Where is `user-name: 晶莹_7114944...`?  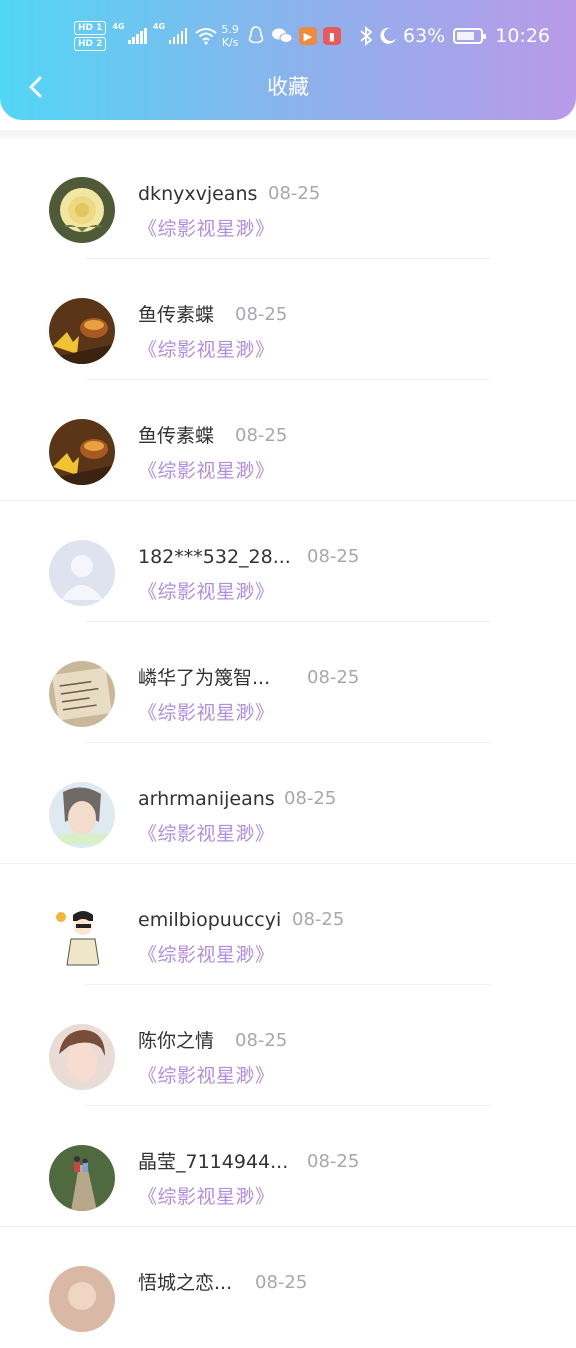
user-name: 晶莹_7114944... is located at coordinates (213, 1162).